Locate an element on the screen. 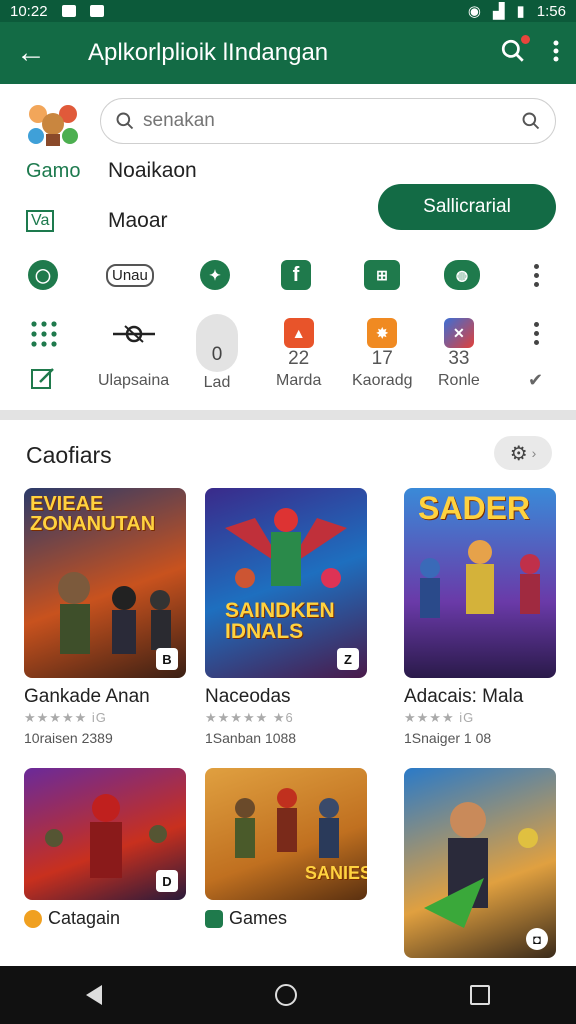 This screenshot has width=576, height=1024. status-time: 10:22 is located at coordinates (29, 11).